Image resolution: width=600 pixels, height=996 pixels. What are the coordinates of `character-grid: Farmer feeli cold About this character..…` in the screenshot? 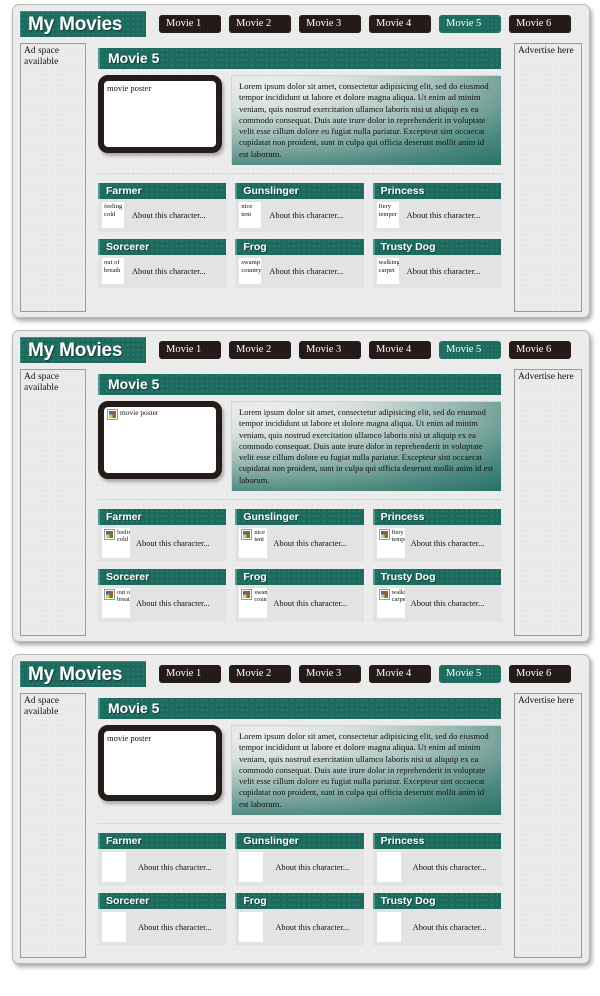 It's located at (299, 566).